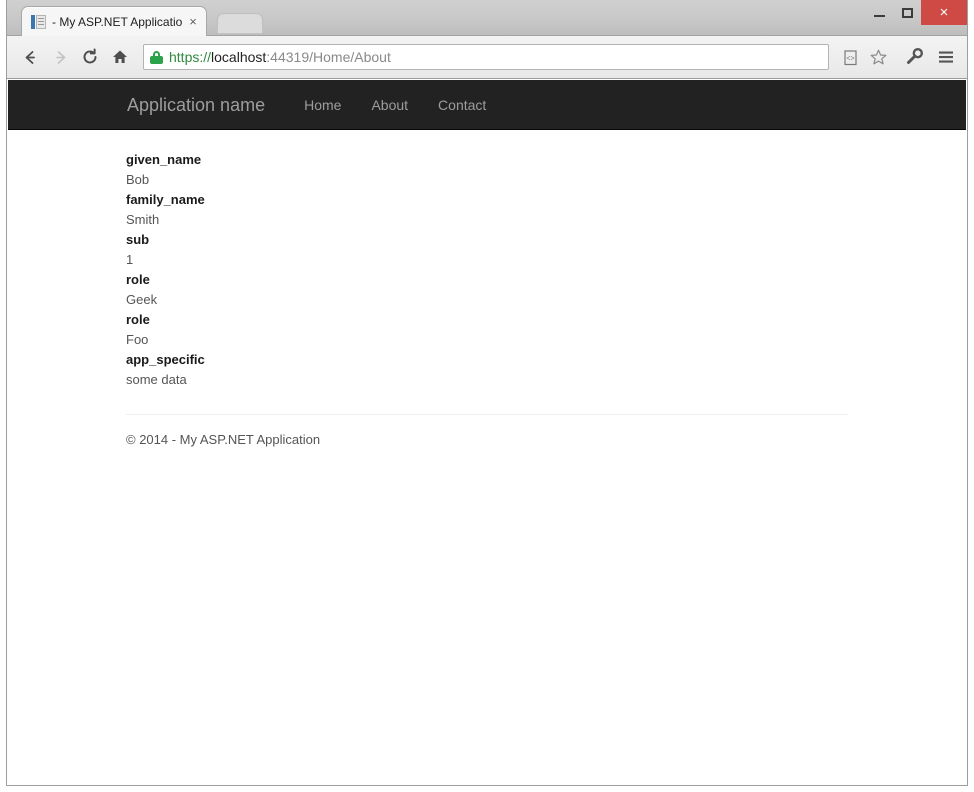 Image resolution: width=974 pixels, height=792 pixels. Describe the element at coordinates (328, 57) in the screenshot. I see `url-path: :44319/Home/About` at that location.